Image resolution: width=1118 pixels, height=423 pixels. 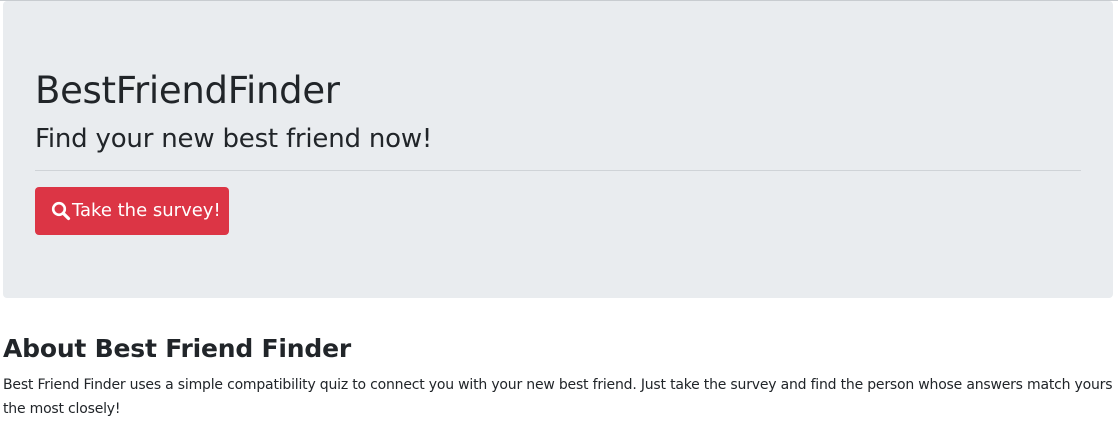 What do you see at coordinates (61, 211) in the screenshot?
I see `search-icon` at bounding box center [61, 211].